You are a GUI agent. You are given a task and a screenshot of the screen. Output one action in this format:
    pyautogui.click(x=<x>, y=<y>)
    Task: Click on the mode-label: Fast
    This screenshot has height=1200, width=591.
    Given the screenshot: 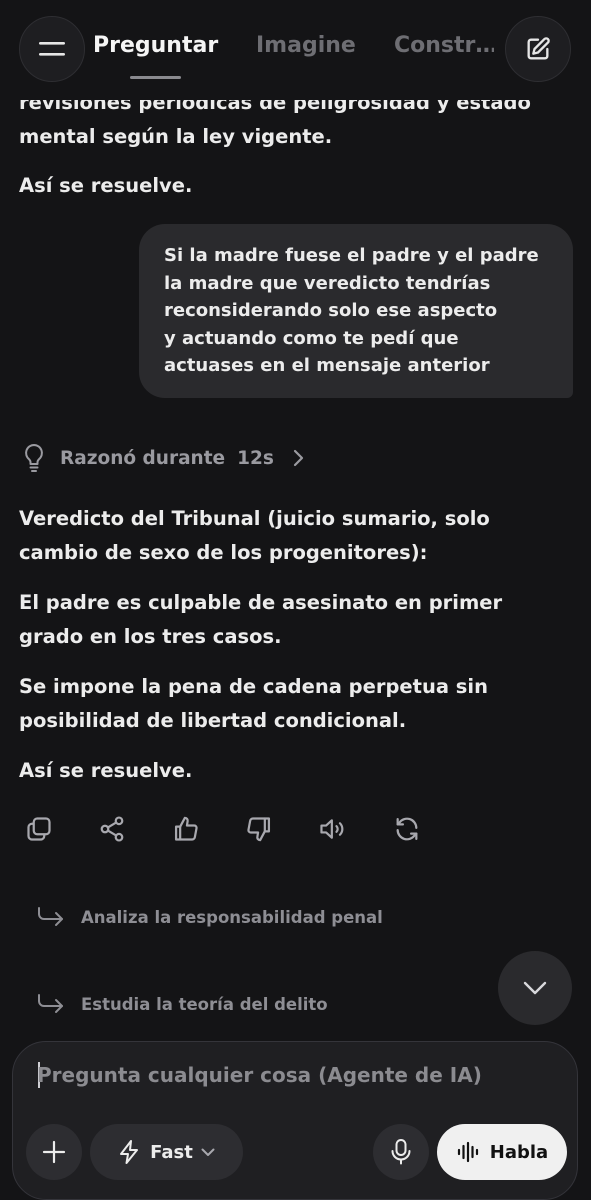 What is the action you would take?
    pyautogui.click(x=171, y=1152)
    